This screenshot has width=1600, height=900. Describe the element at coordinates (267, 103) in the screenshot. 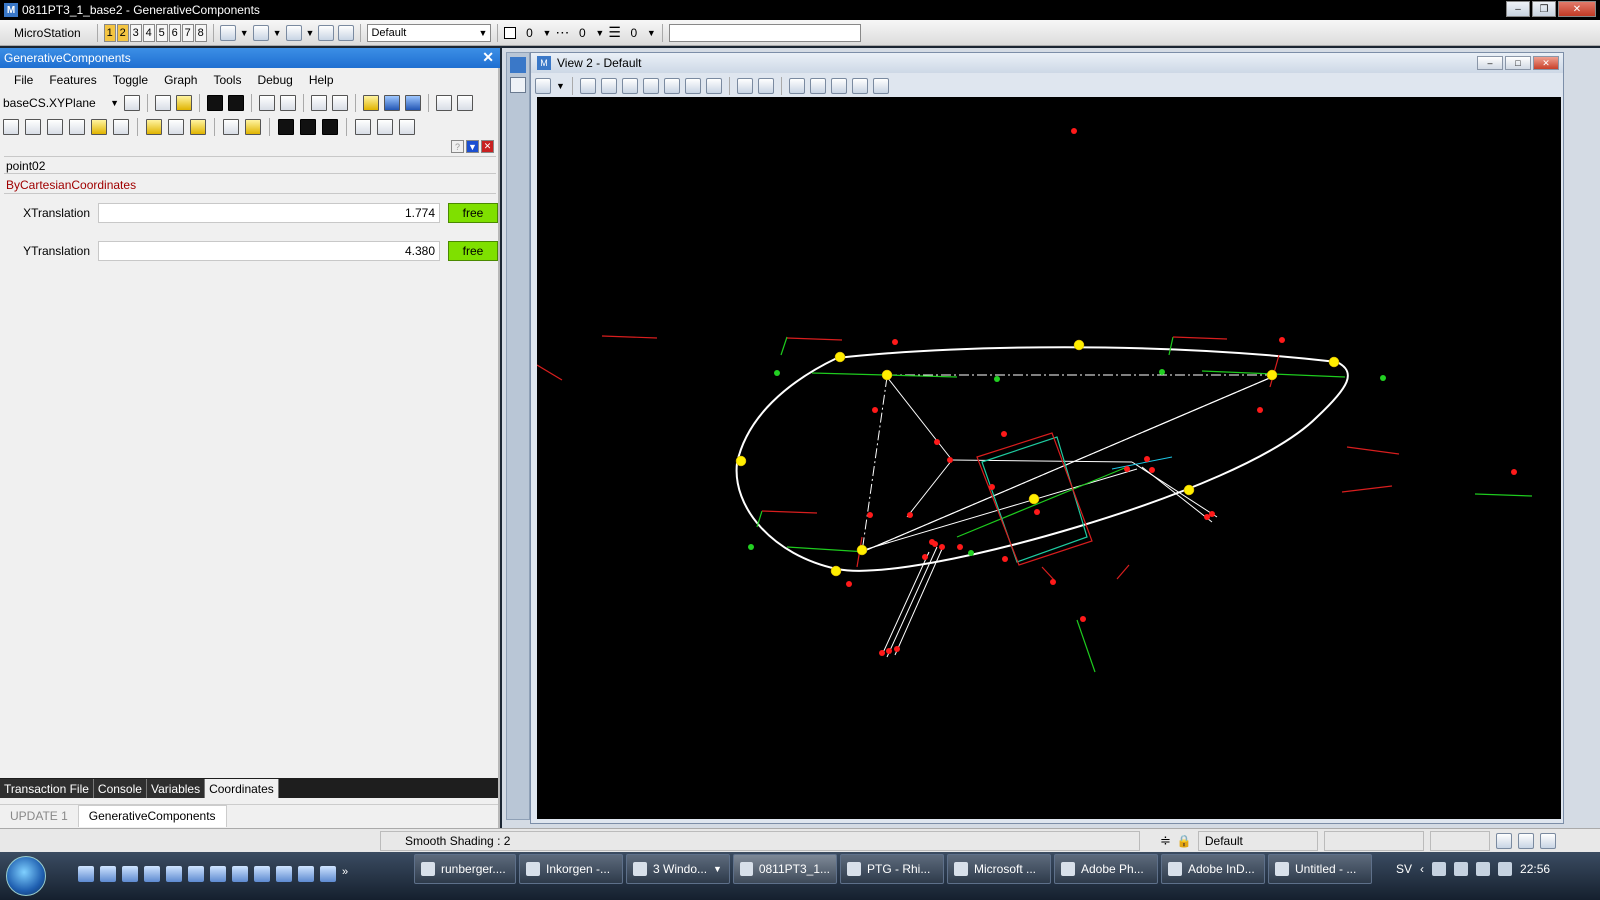

I see `script-icon` at that location.